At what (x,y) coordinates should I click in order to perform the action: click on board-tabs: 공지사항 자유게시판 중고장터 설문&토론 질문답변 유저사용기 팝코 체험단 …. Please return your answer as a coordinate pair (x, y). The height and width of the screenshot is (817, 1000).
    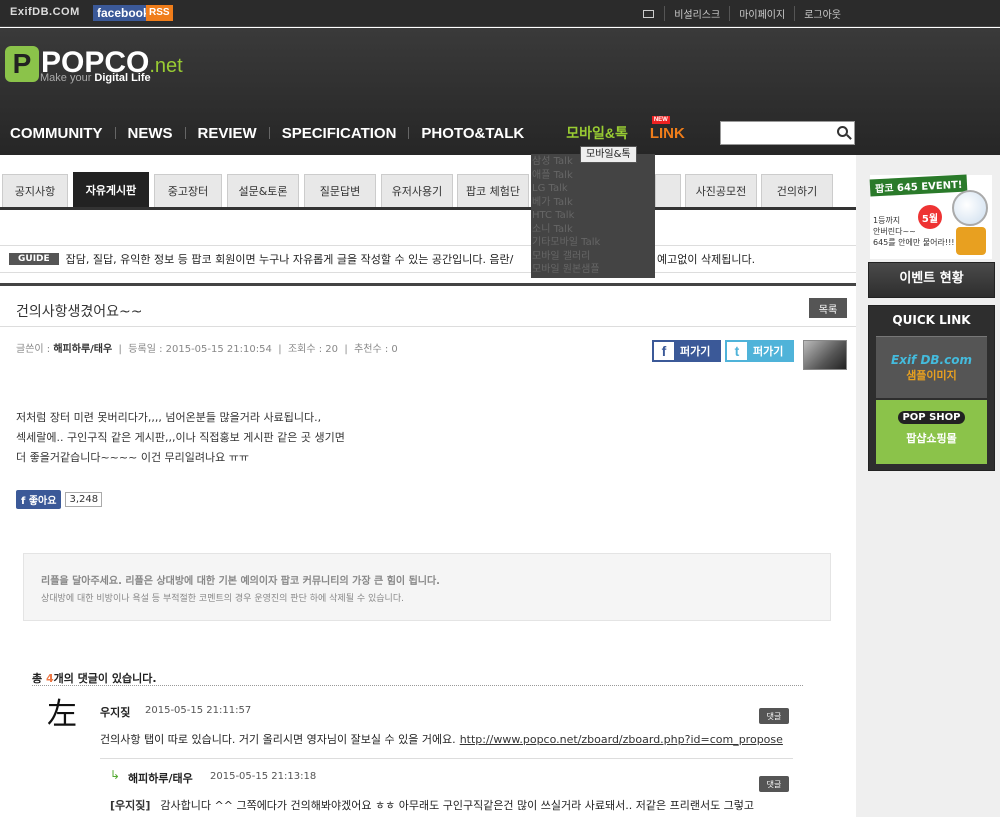
    Looking at the image, I should click on (428, 191).